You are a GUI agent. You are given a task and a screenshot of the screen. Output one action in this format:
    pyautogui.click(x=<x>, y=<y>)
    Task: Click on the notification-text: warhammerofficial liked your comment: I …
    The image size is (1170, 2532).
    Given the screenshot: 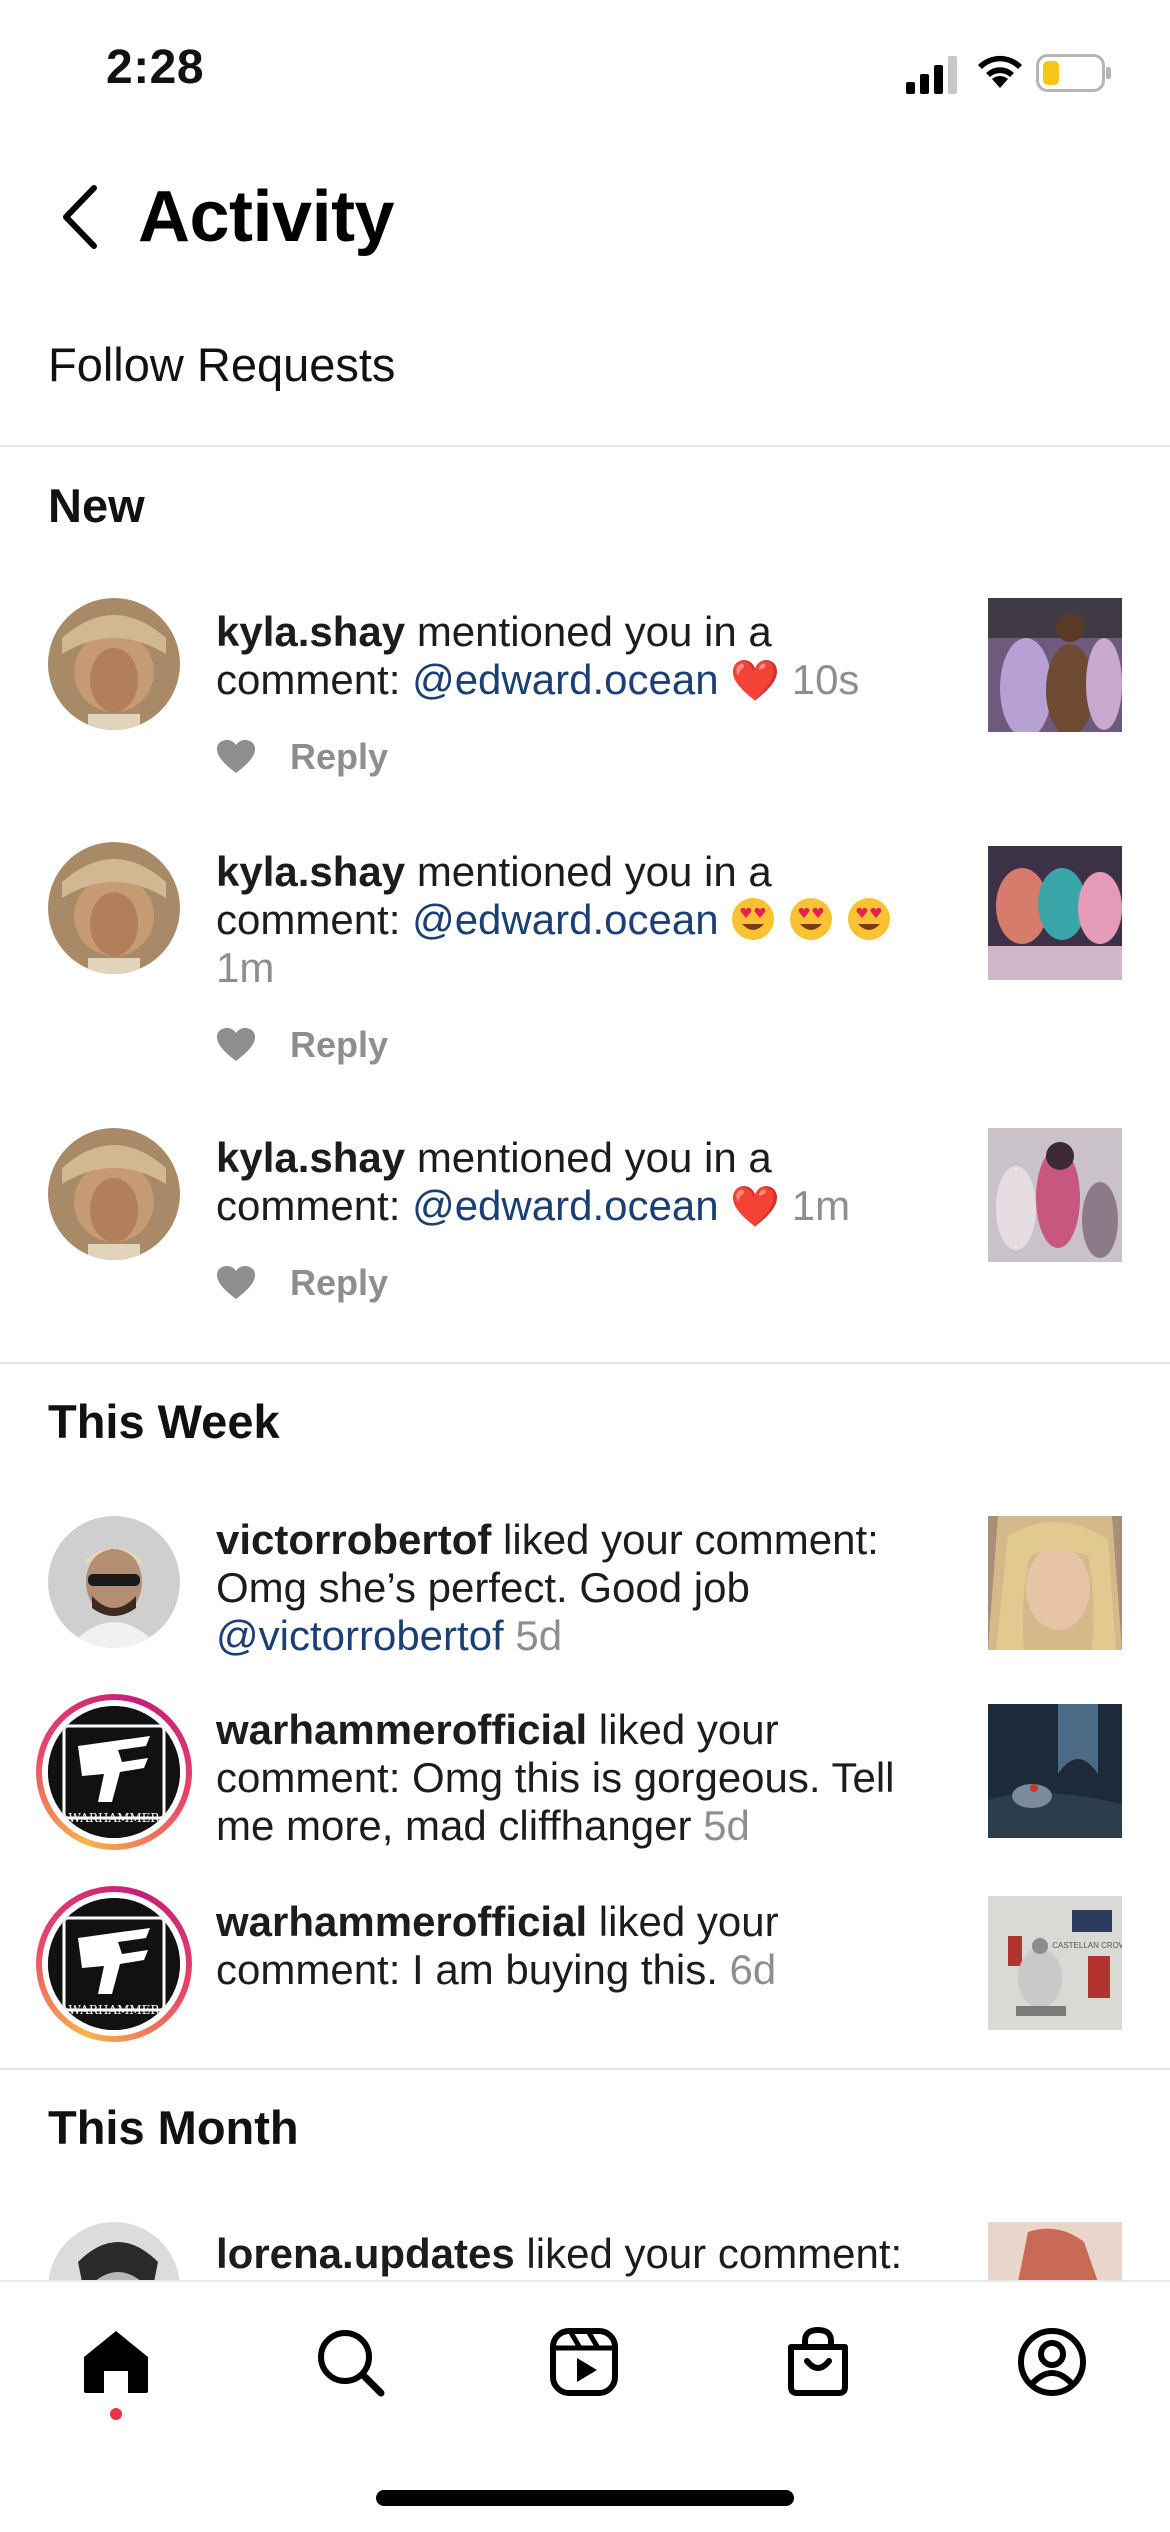 What is the action you would take?
    pyautogui.click(x=586, y=1946)
    